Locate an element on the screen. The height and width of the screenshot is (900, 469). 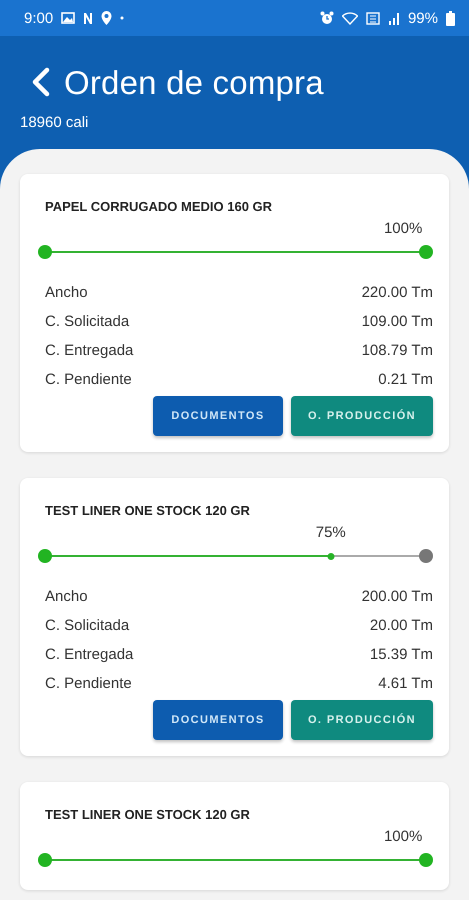
signal-icon is located at coordinates (394, 18).